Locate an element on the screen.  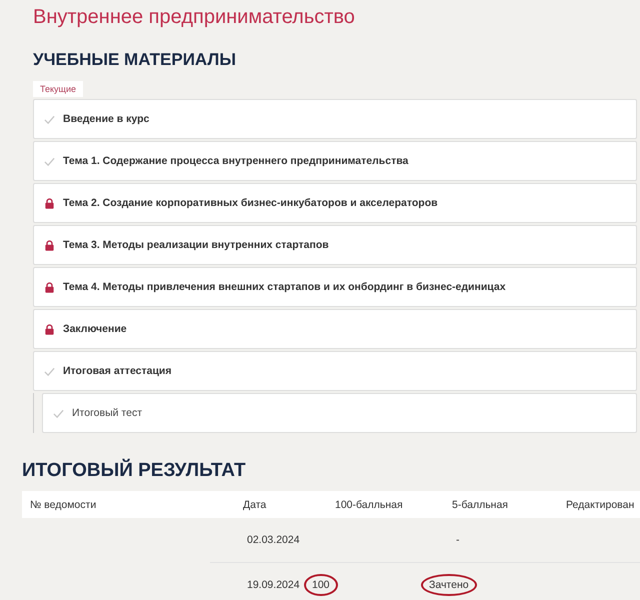
item-label: Тема 1. Содержание процесса внутреннего предпринимательства is located at coordinates (235, 161).